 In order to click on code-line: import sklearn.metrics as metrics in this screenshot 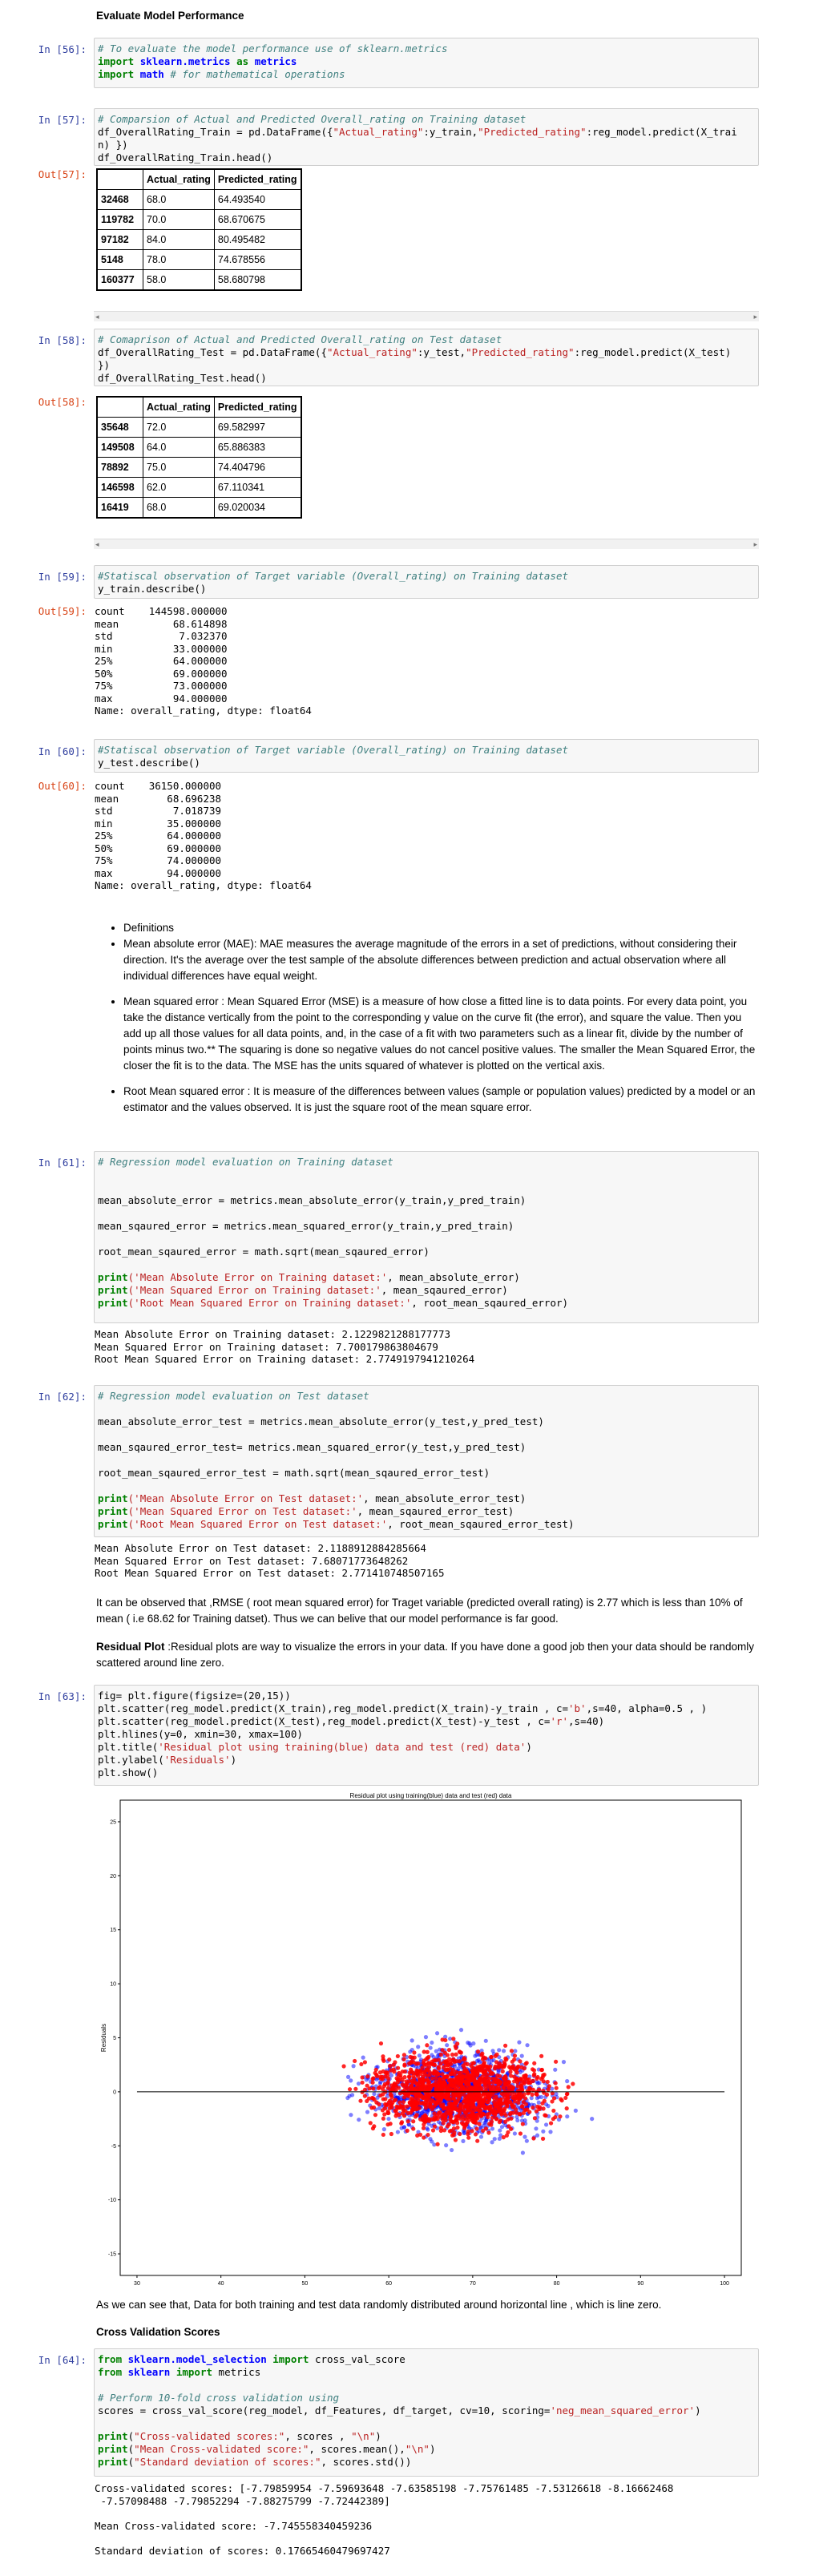, I will do `click(426, 62)`.